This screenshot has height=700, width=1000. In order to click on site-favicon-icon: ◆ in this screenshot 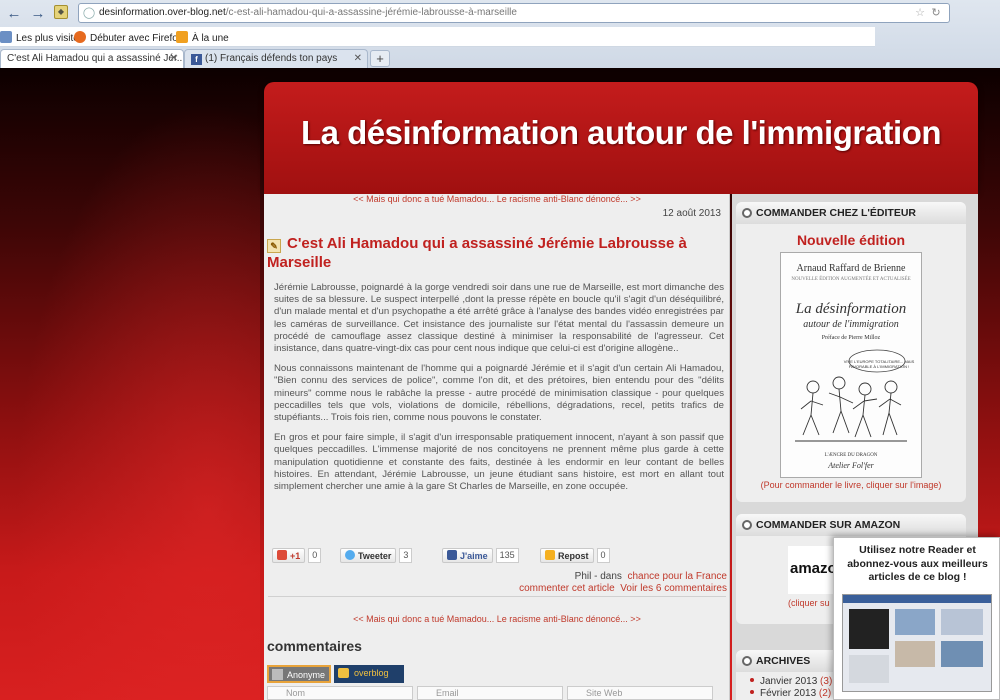, I will do `click(61, 12)`.